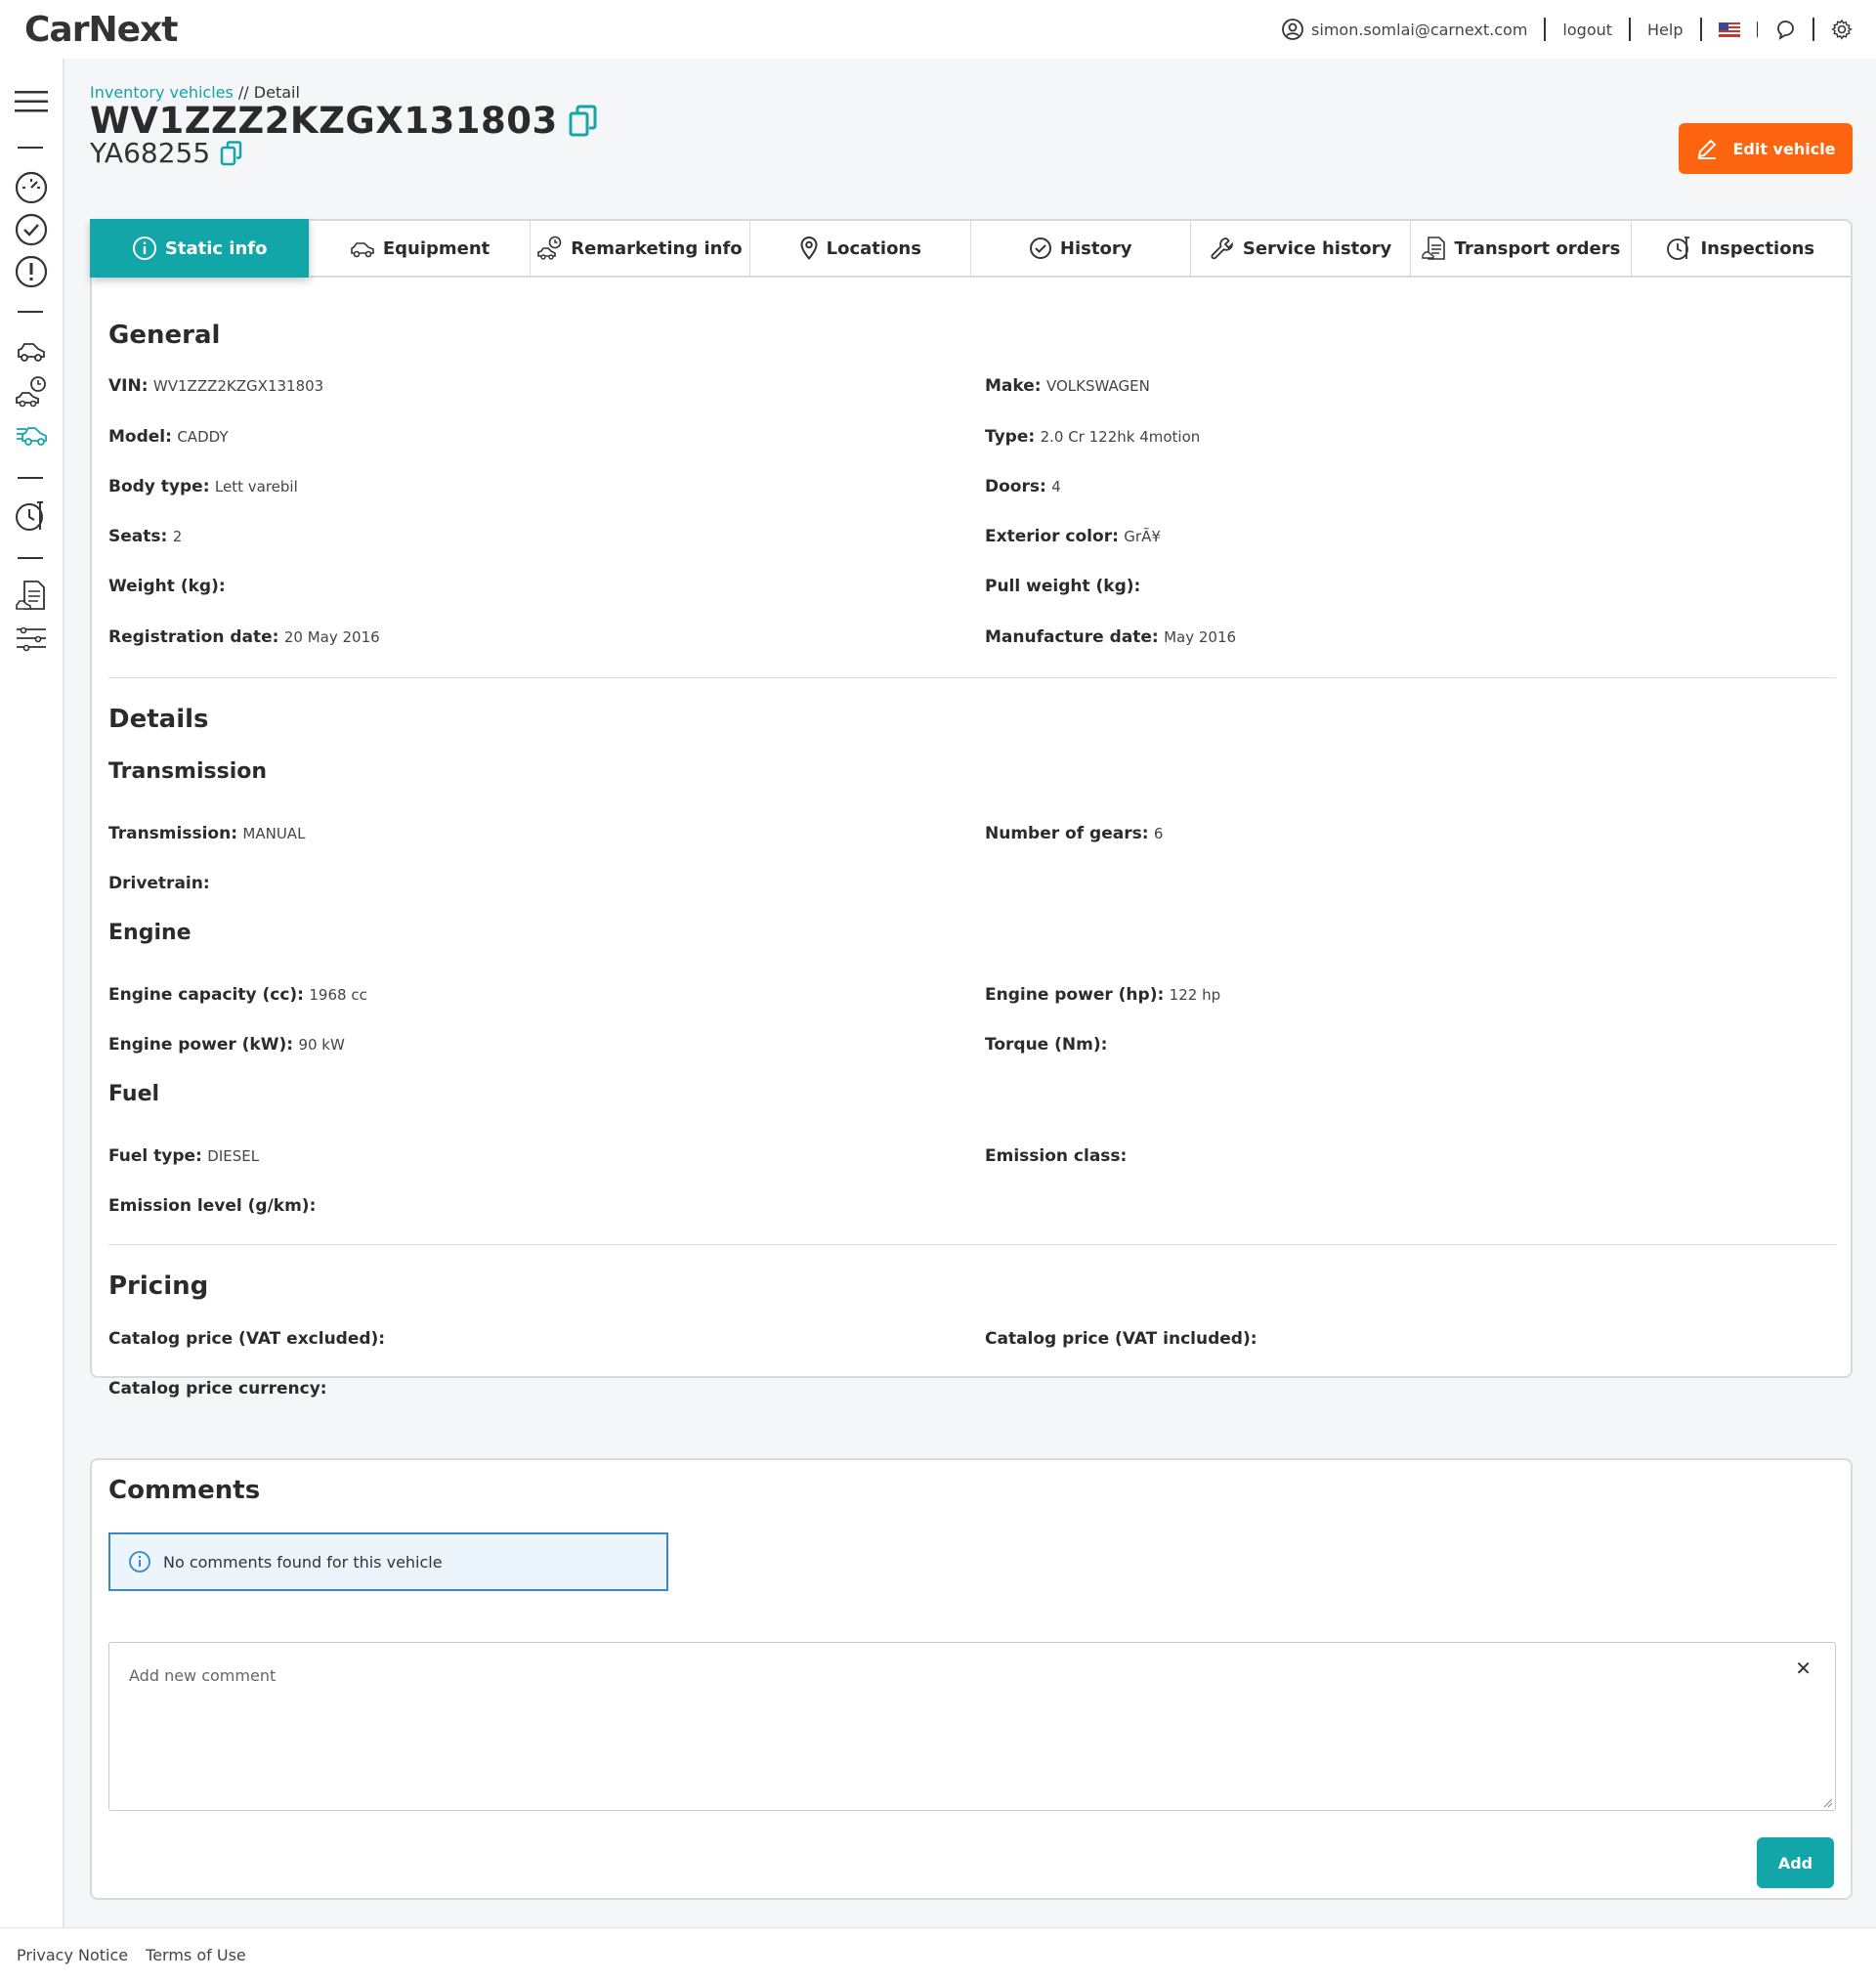 This screenshot has width=1876, height=1982. I want to click on field-row: Catalog price currency:, so click(217, 1389).